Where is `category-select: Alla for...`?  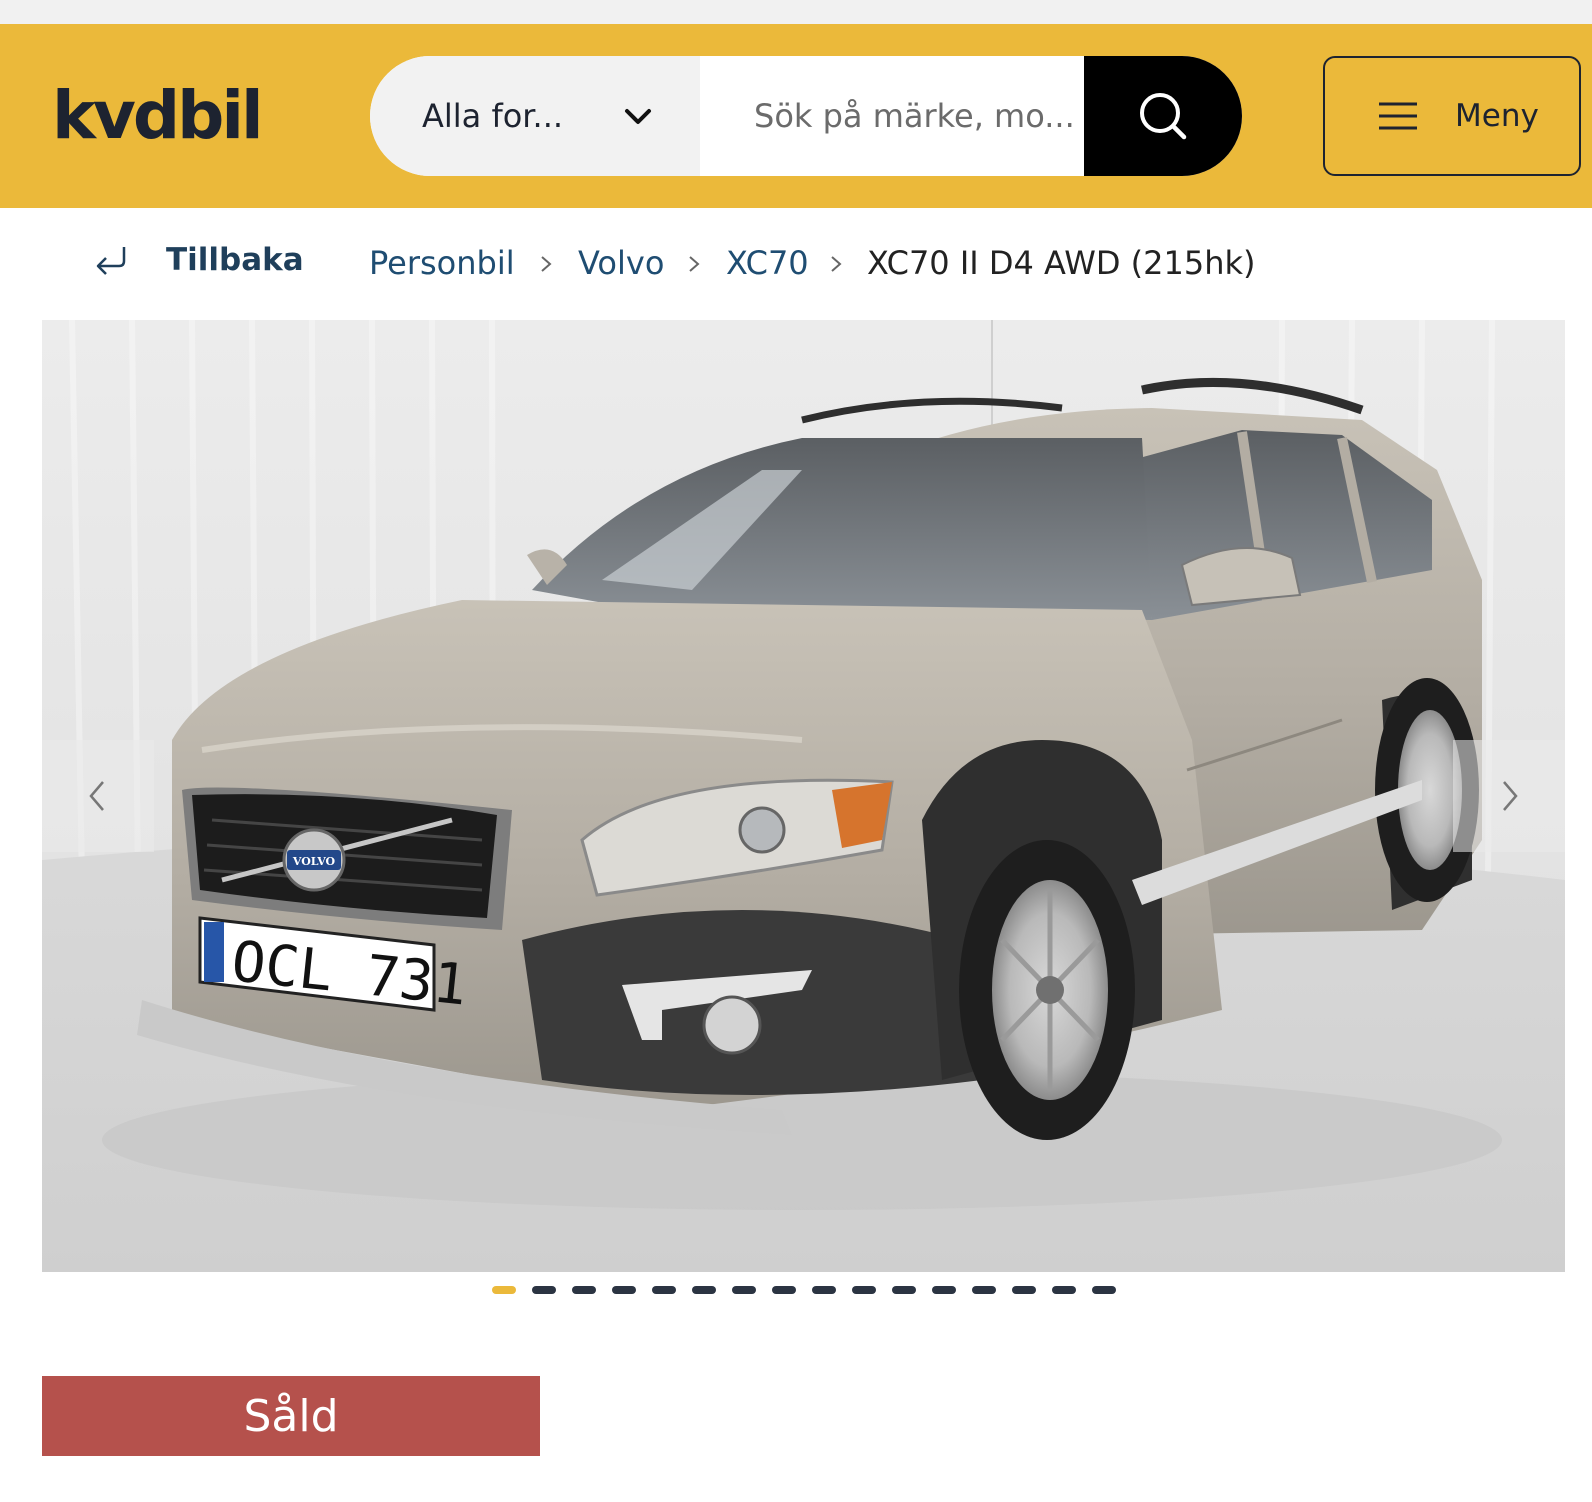
category-select: Alla for... is located at coordinates (535, 116).